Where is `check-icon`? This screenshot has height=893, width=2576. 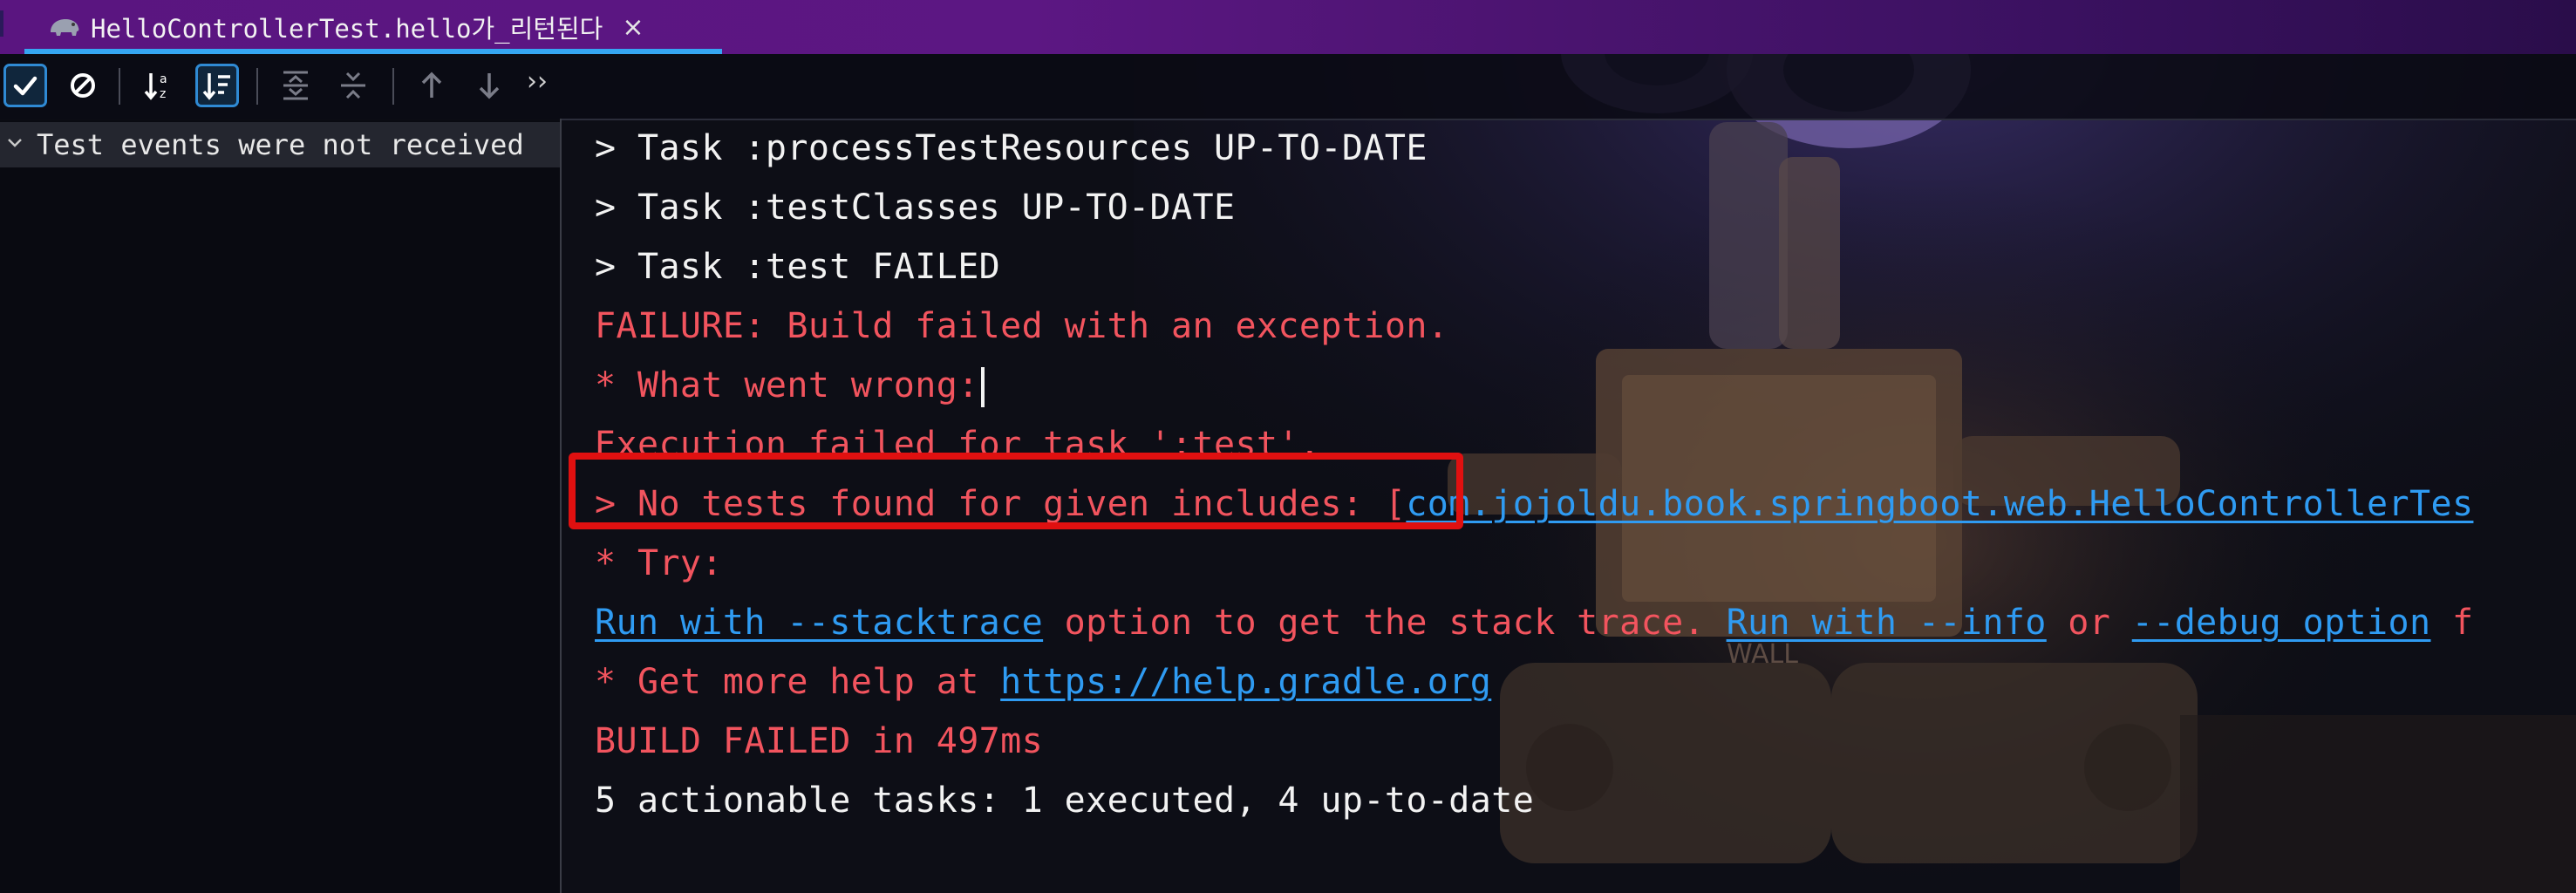
check-icon is located at coordinates (25, 86).